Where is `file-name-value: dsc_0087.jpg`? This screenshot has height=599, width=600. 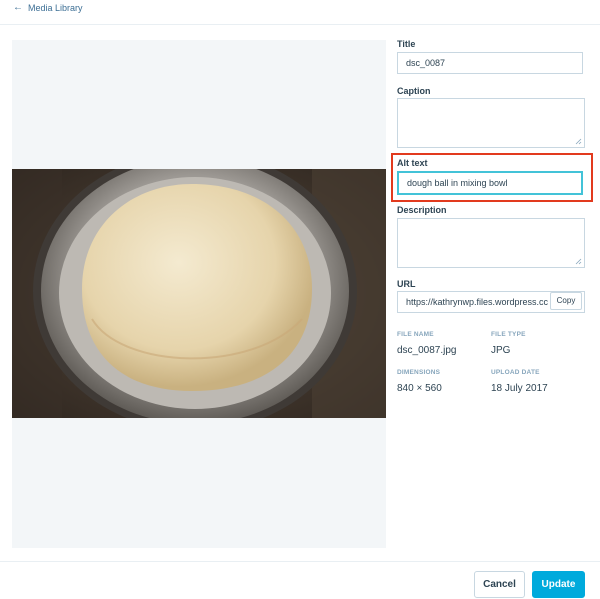 file-name-value: dsc_0087.jpg is located at coordinates (427, 350).